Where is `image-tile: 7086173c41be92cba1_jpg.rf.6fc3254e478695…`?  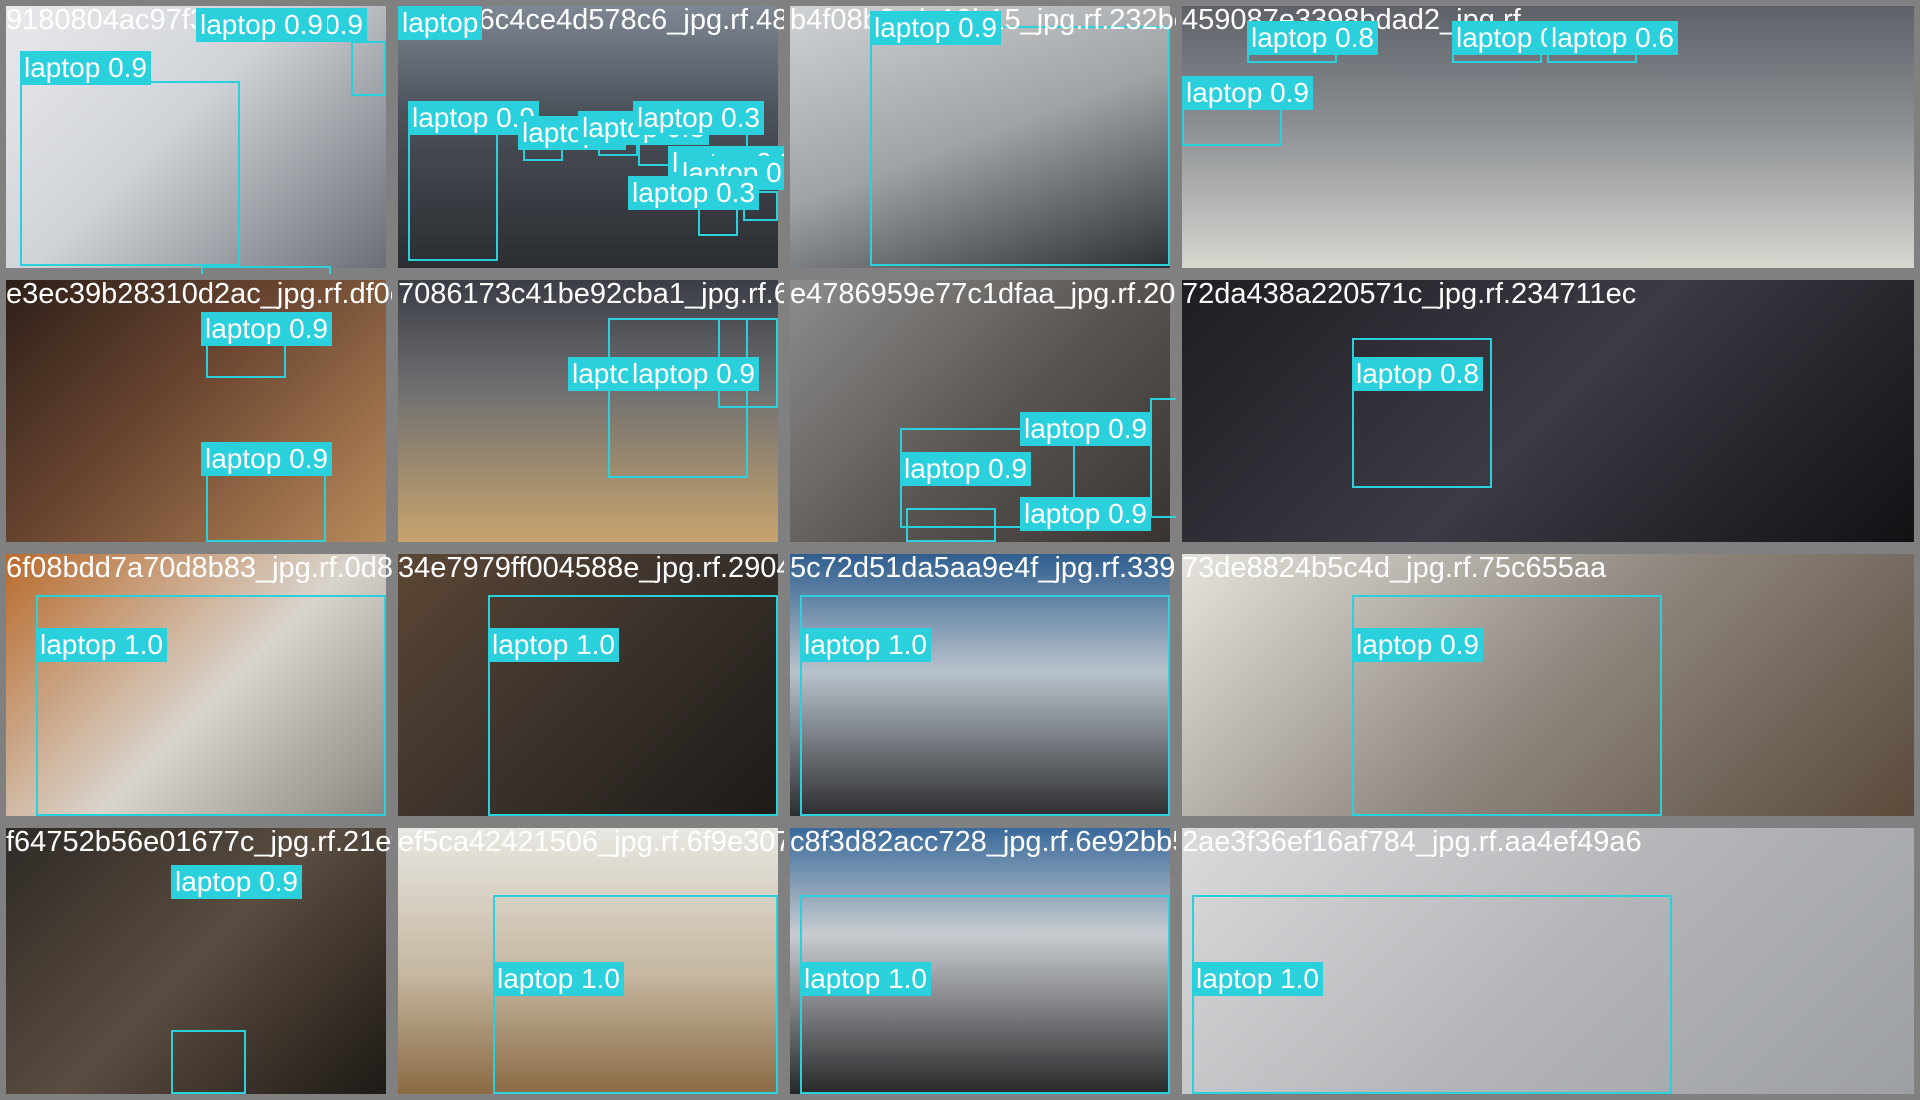 image-tile: 7086173c41be92cba1_jpg.rf.6fc3254e478695… is located at coordinates (588, 411).